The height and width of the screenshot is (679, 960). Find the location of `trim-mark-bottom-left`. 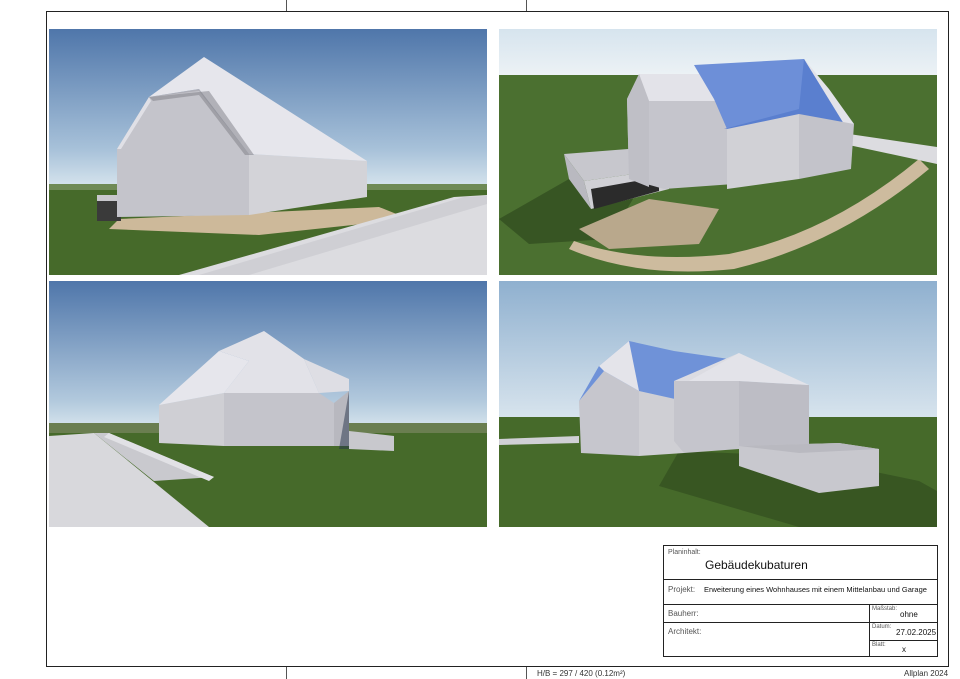

trim-mark-bottom-left is located at coordinates (286, 673).